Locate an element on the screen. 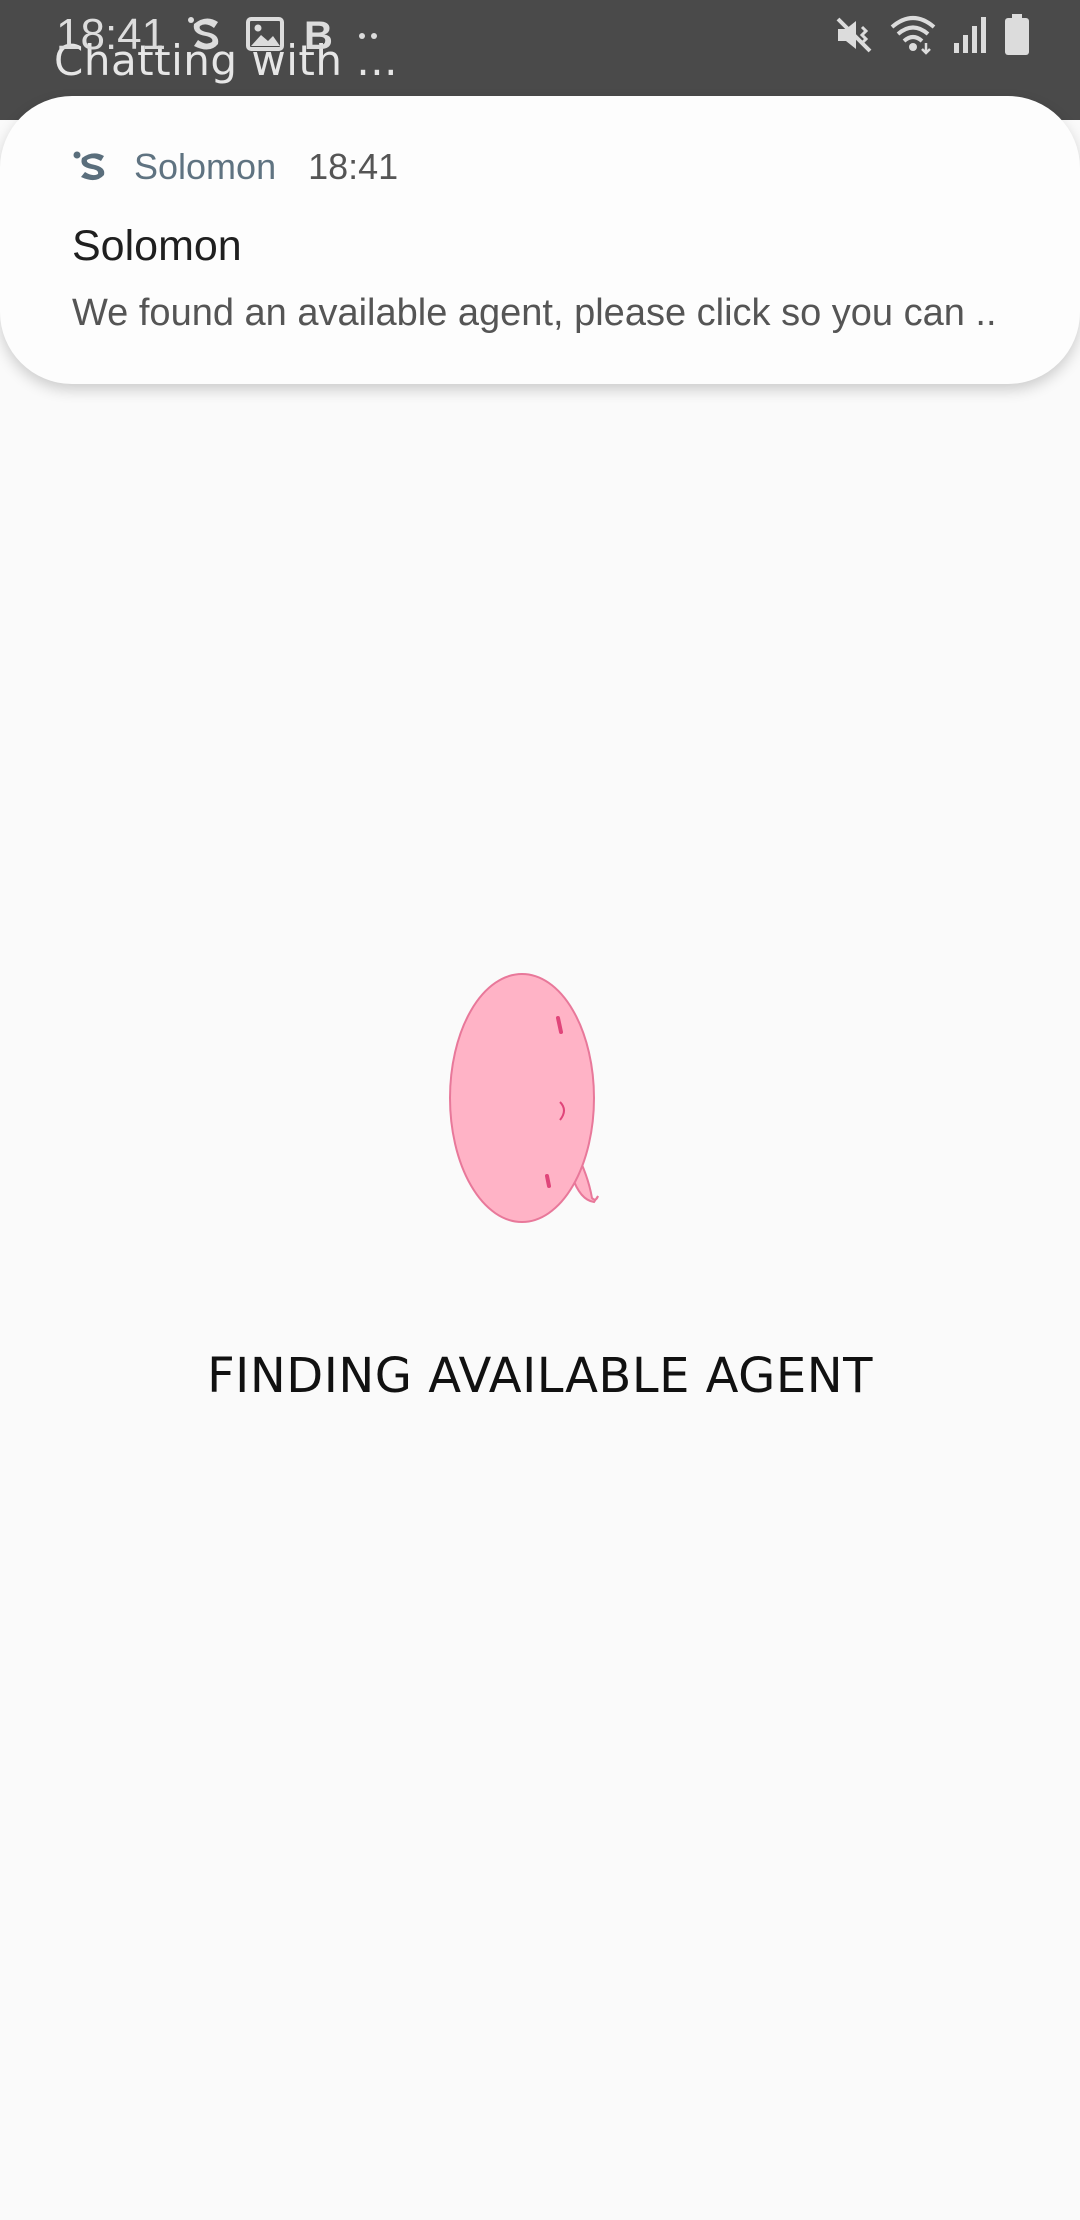 Image resolution: width=1080 pixels, height=2220 pixels. pink-blob-mascot is located at coordinates (525, 1100).